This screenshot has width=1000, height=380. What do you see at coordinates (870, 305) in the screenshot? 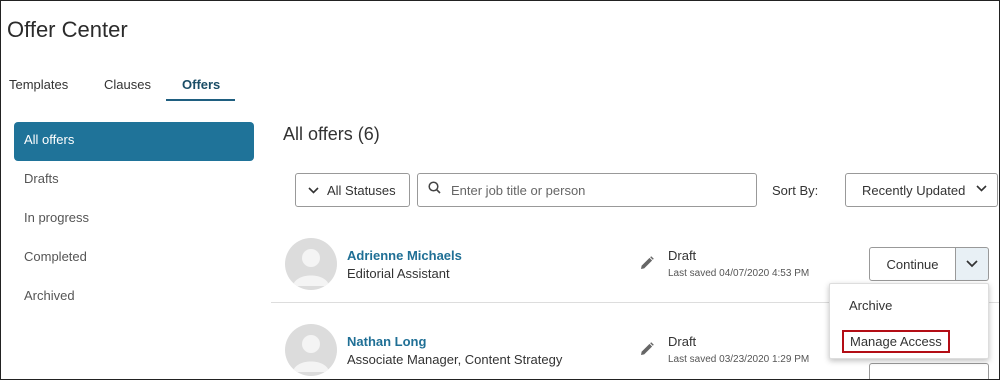
I see `menu-item-archive: Archive` at bounding box center [870, 305].